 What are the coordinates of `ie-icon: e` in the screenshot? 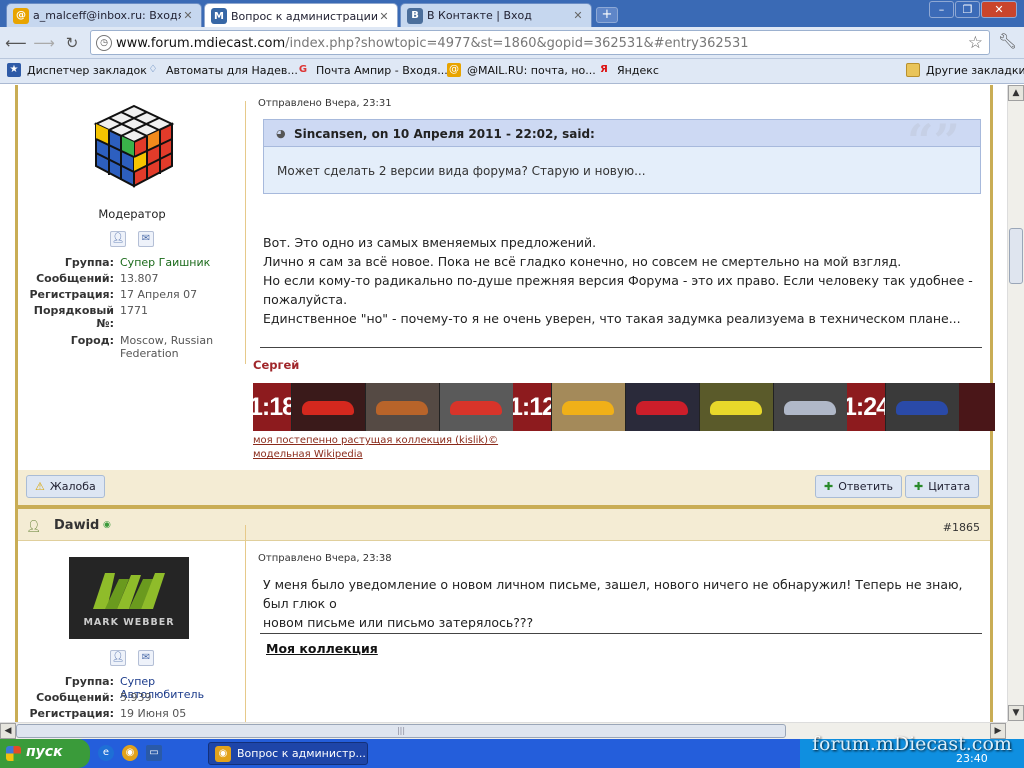 It's located at (106, 753).